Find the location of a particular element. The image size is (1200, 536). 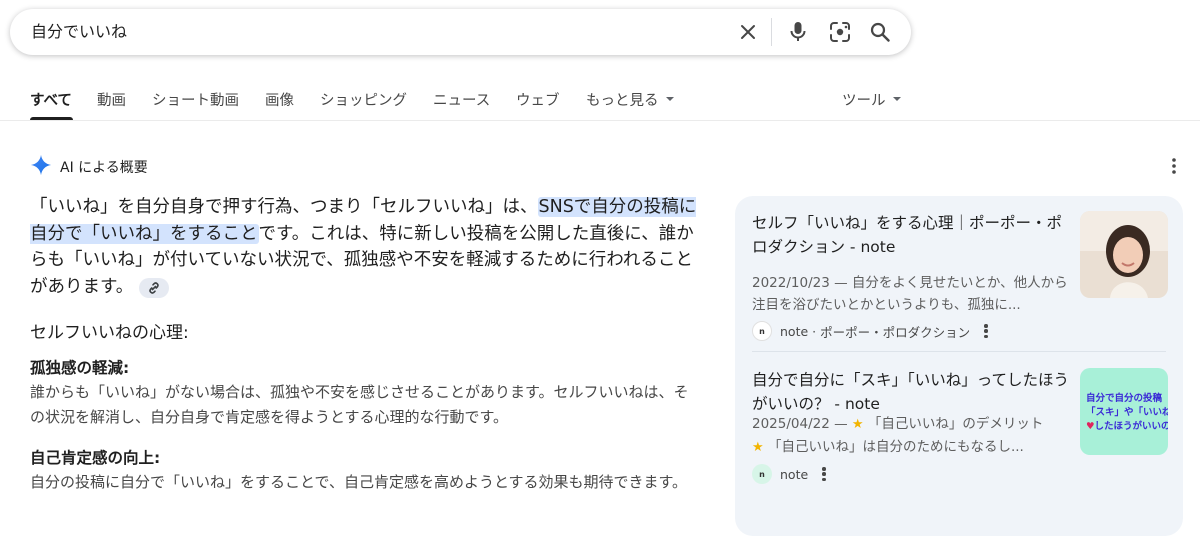

search-input is located at coordinates (371, 32).